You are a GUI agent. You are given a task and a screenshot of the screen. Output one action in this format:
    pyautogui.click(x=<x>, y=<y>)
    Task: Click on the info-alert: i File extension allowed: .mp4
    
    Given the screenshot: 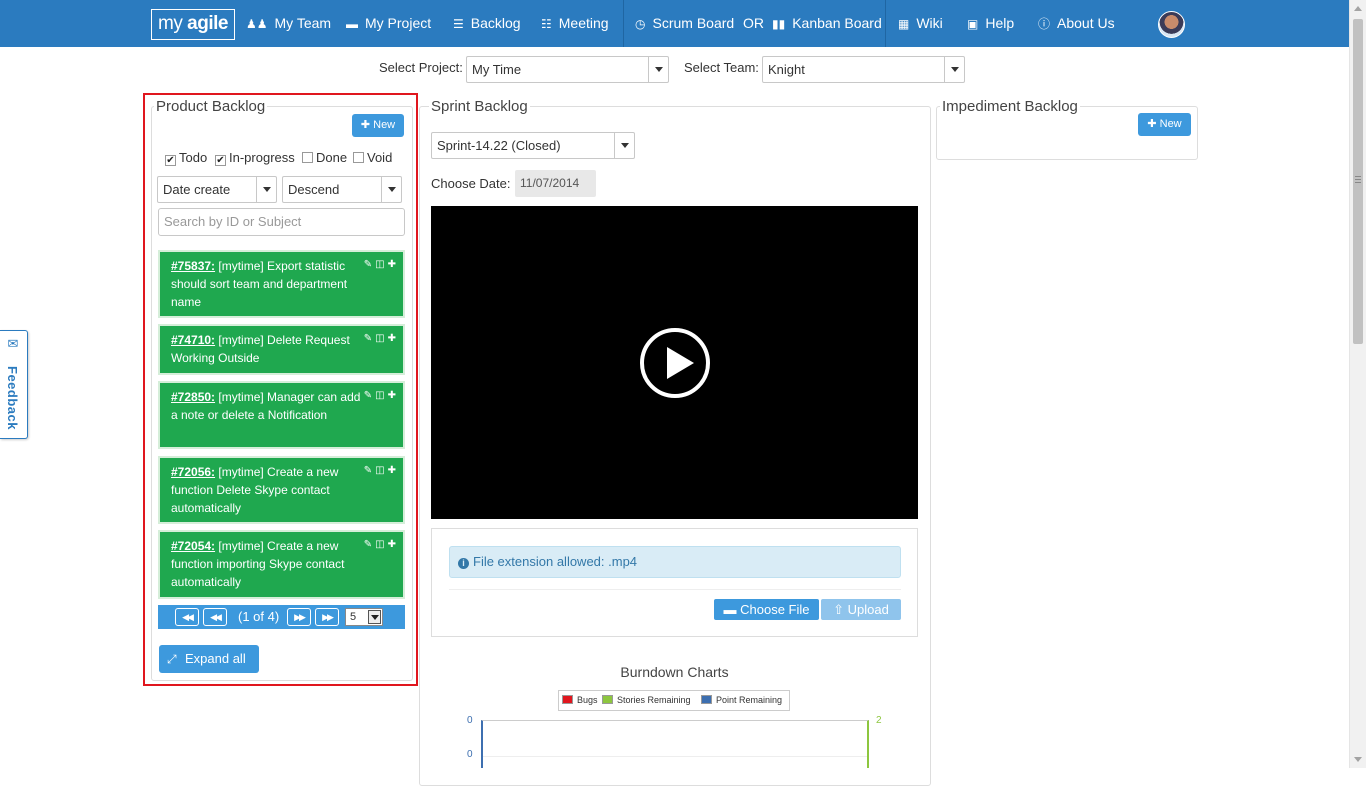 What is the action you would take?
    pyautogui.click(x=675, y=562)
    